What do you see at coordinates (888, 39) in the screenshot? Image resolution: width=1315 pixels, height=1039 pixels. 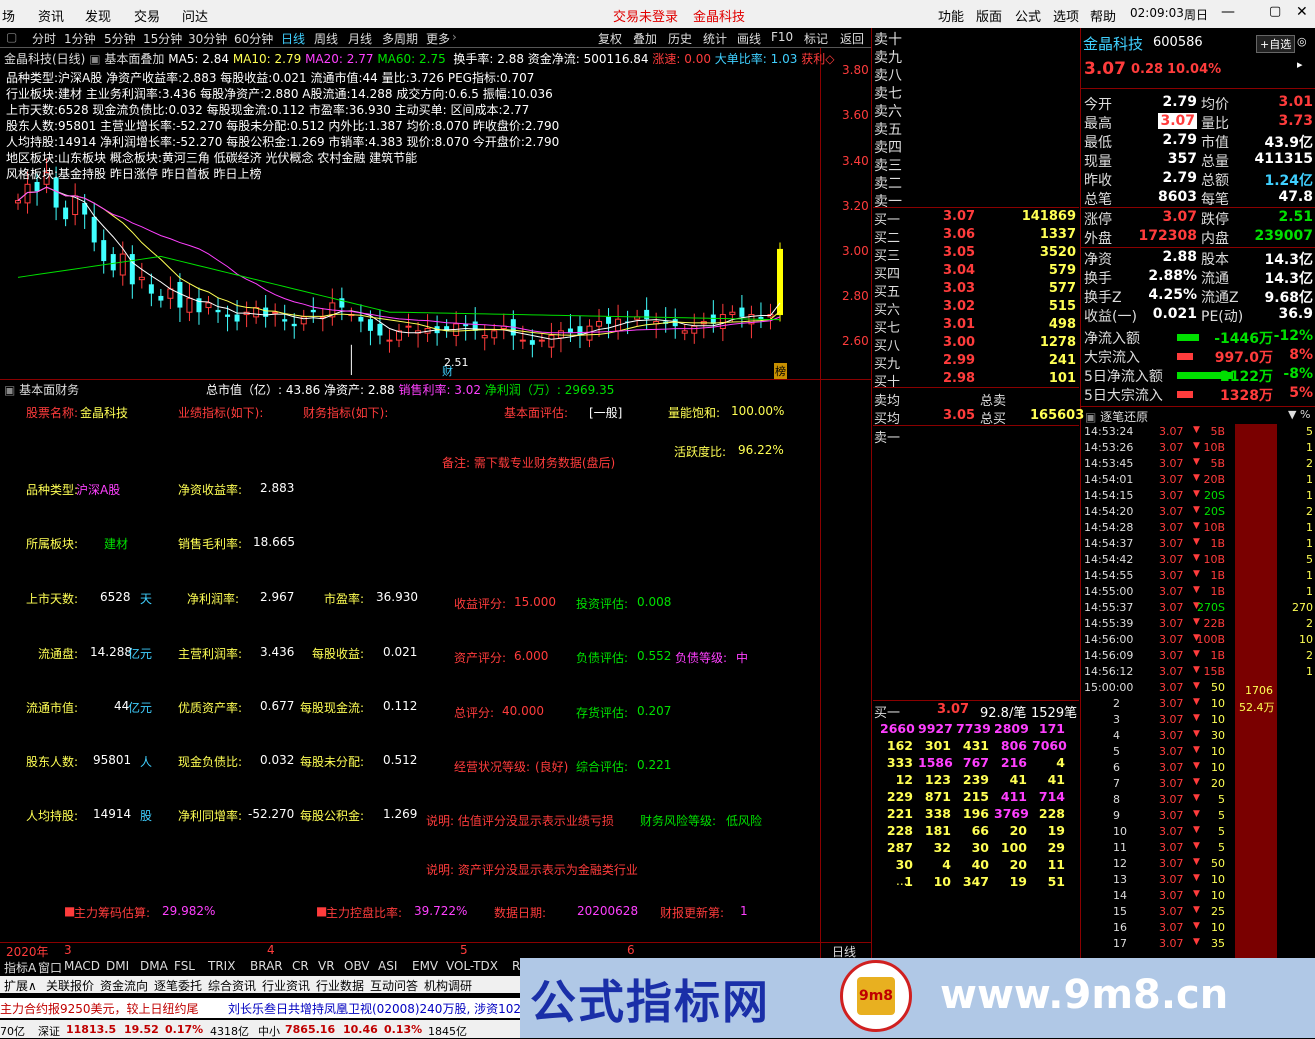 I see `ask-level-label: 卖十` at bounding box center [888, 39].